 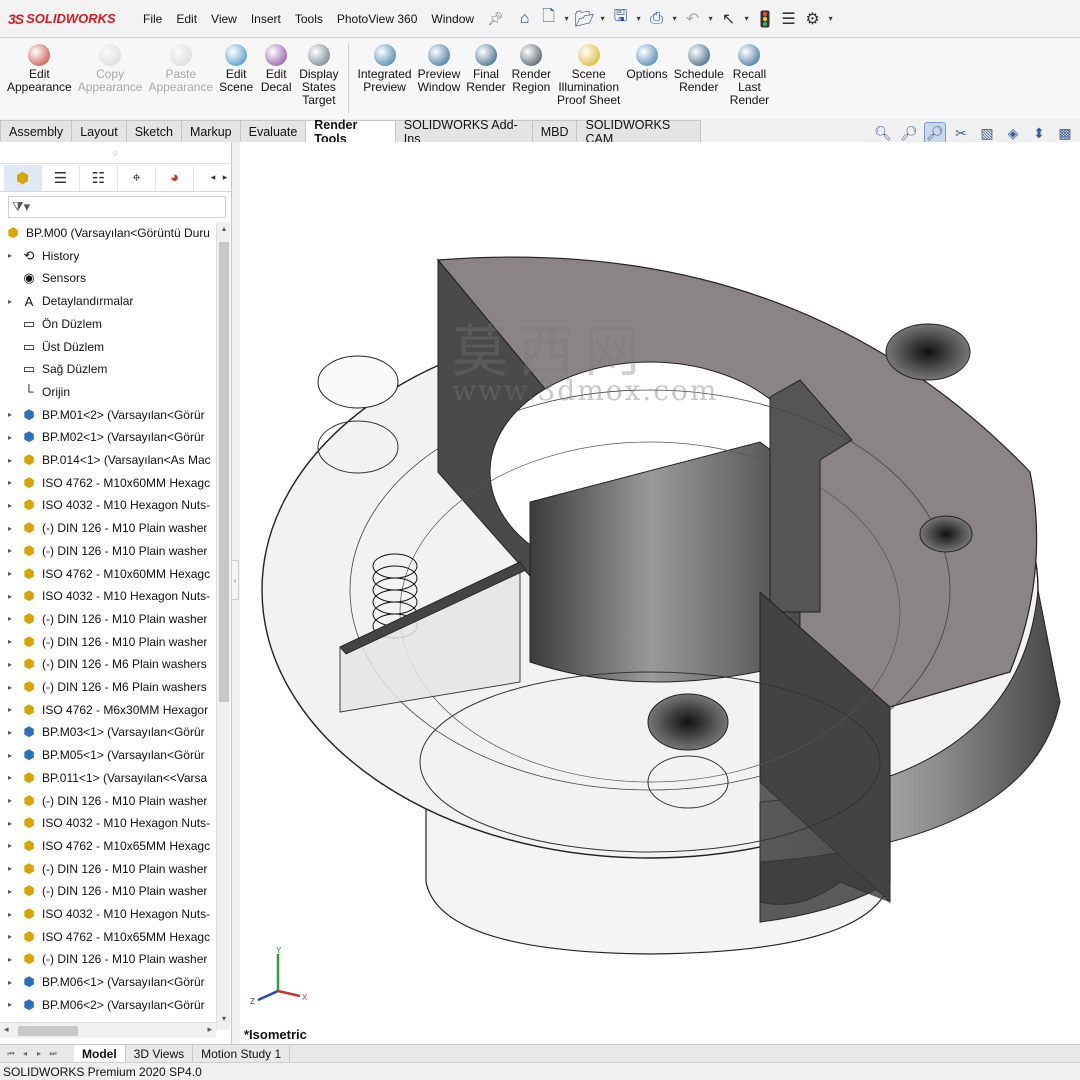 I want to click on zoom-to-area-icon: 🔎︎, so click(x=909, y=133).